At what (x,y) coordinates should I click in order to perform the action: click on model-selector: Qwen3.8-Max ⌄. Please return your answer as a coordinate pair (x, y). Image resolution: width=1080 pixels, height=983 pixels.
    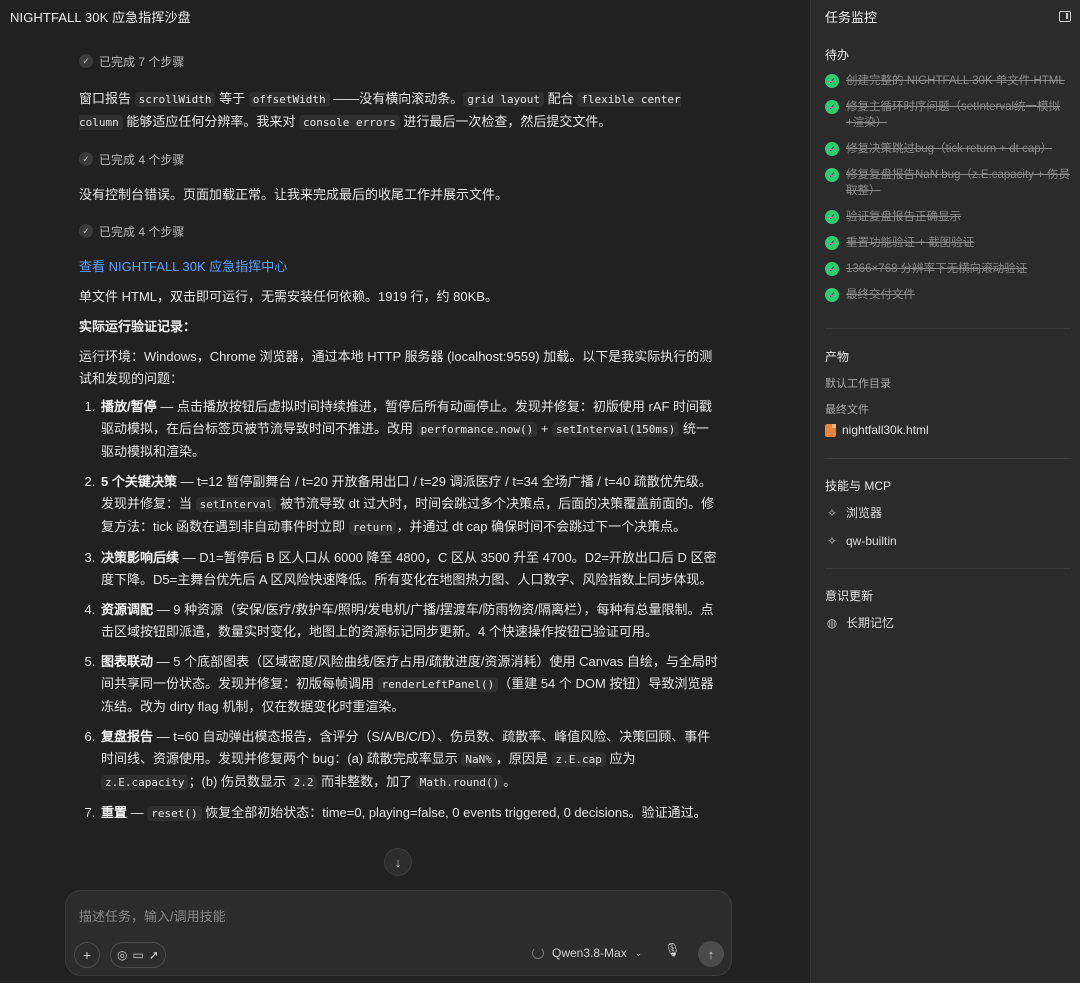
    Looking at the image, I should click on (587, 953).